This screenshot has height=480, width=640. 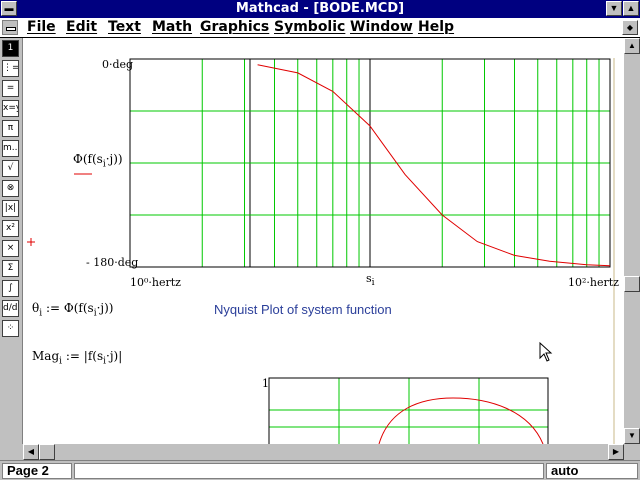 I want to click on status-bar: Page 2 auto, so click(x=320, y=470).